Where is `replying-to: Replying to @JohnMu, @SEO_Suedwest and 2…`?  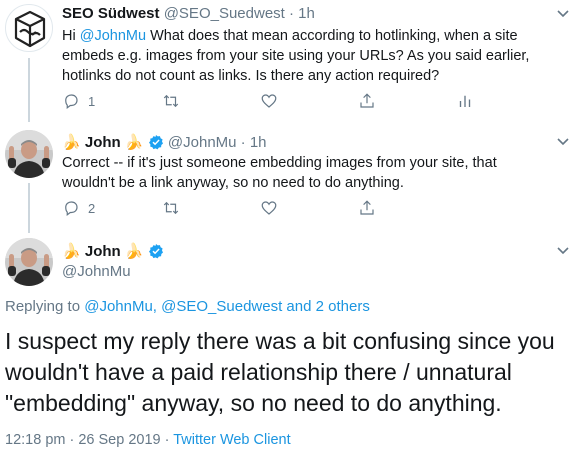 replying-to: Replying to @JohnMu, @SEO_Suedwest and 2… is located at coordinates (187, 306).